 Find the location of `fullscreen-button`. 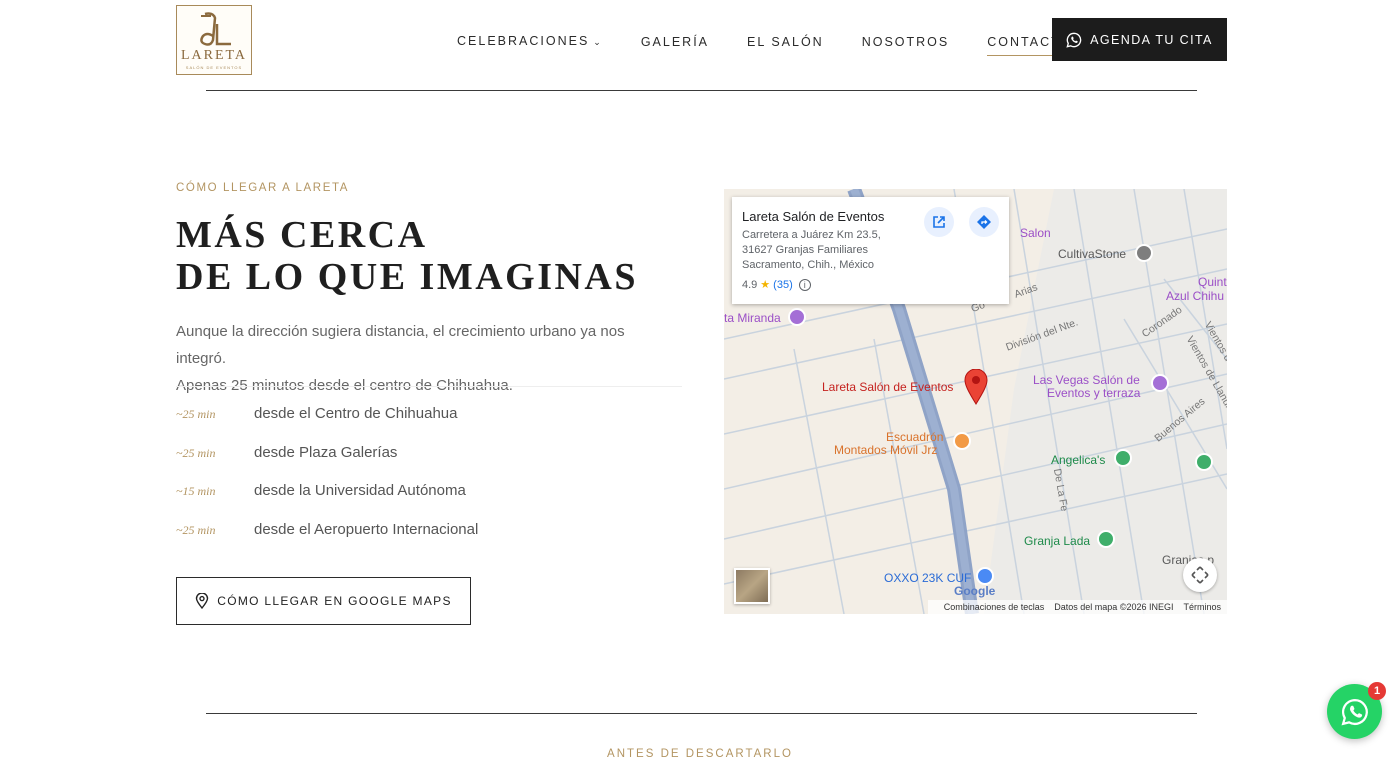

fullscreen-button is located at coordinates (1200, 575).